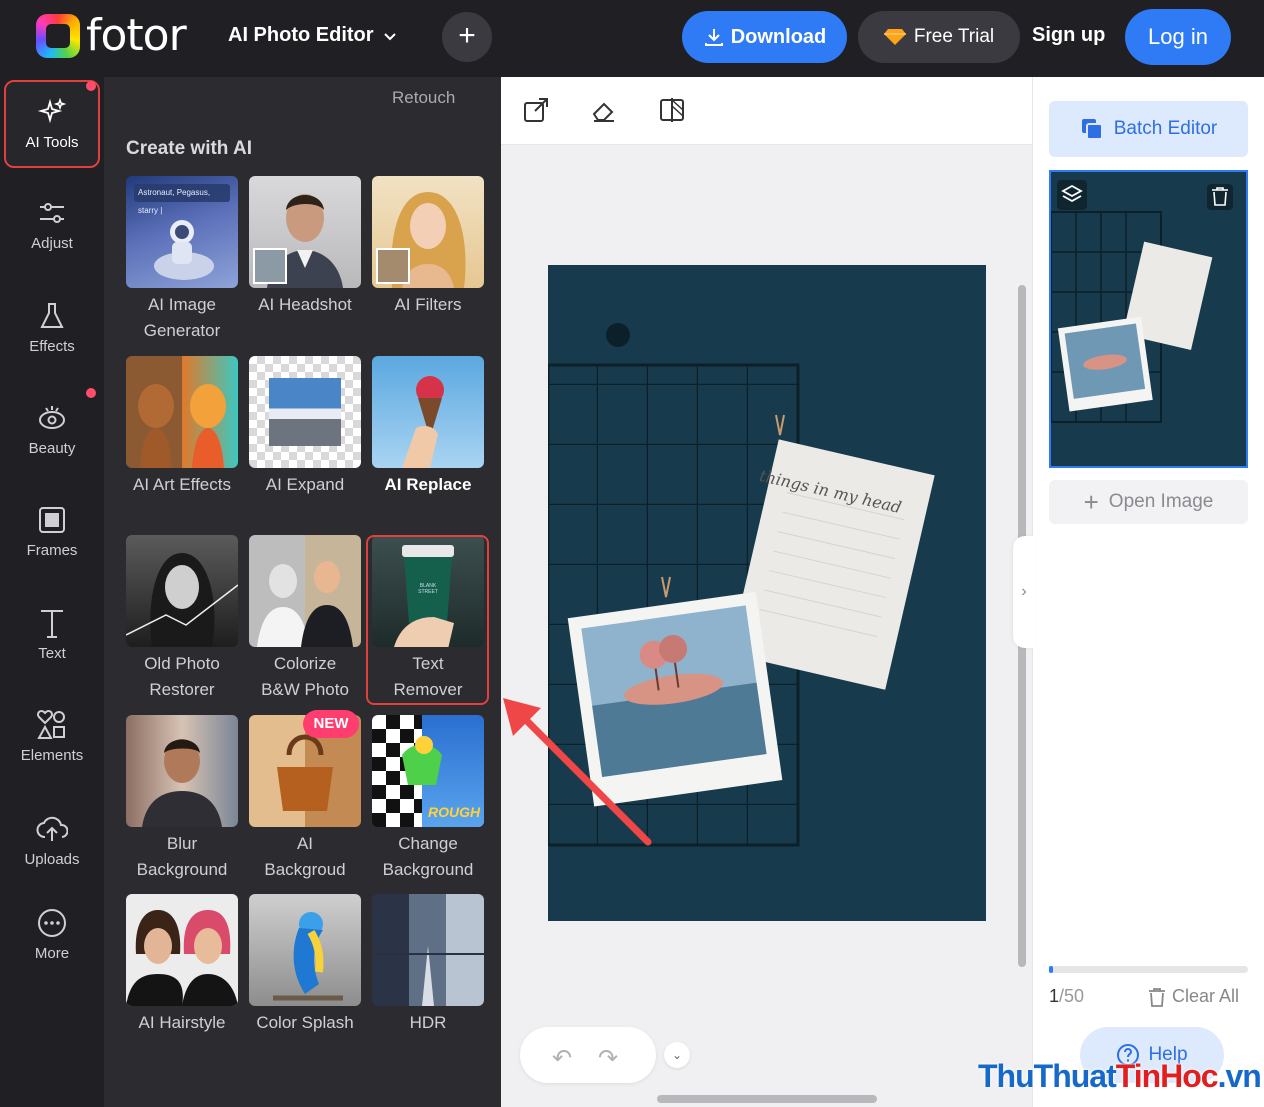 This screenshot has height=1107, width=1264. I want to click on rail-item-more: More, so click(52, 937).